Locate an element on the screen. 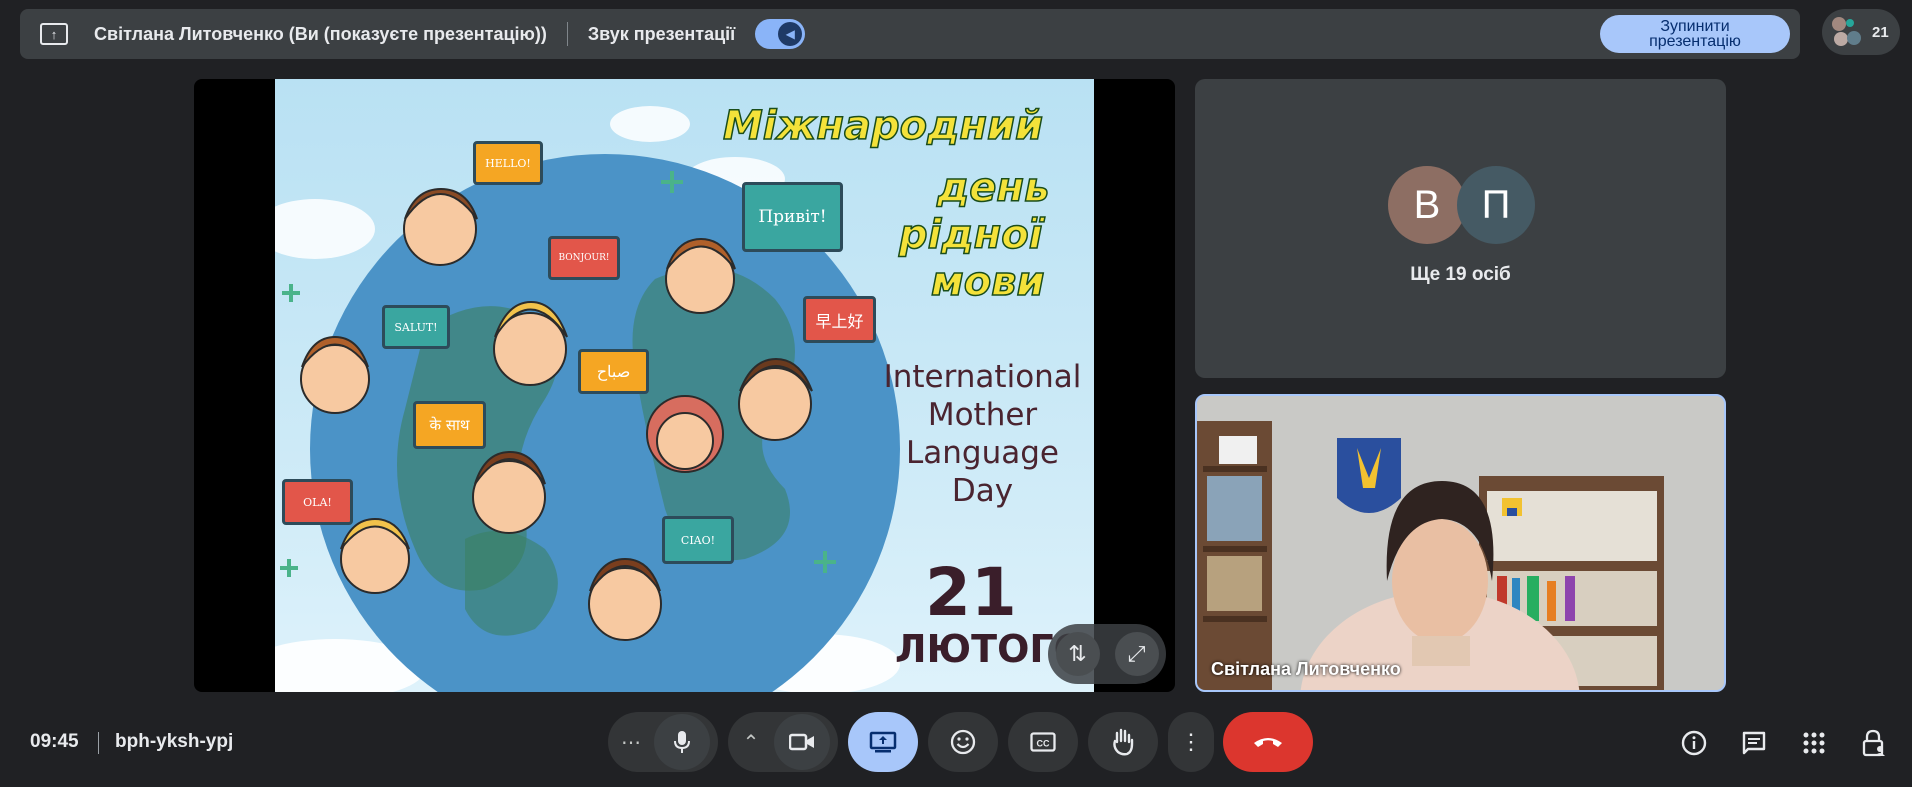 Image resolution: width=1912 pixels, height=787 pixels. info-icon is located at coordinates (1694, 743).